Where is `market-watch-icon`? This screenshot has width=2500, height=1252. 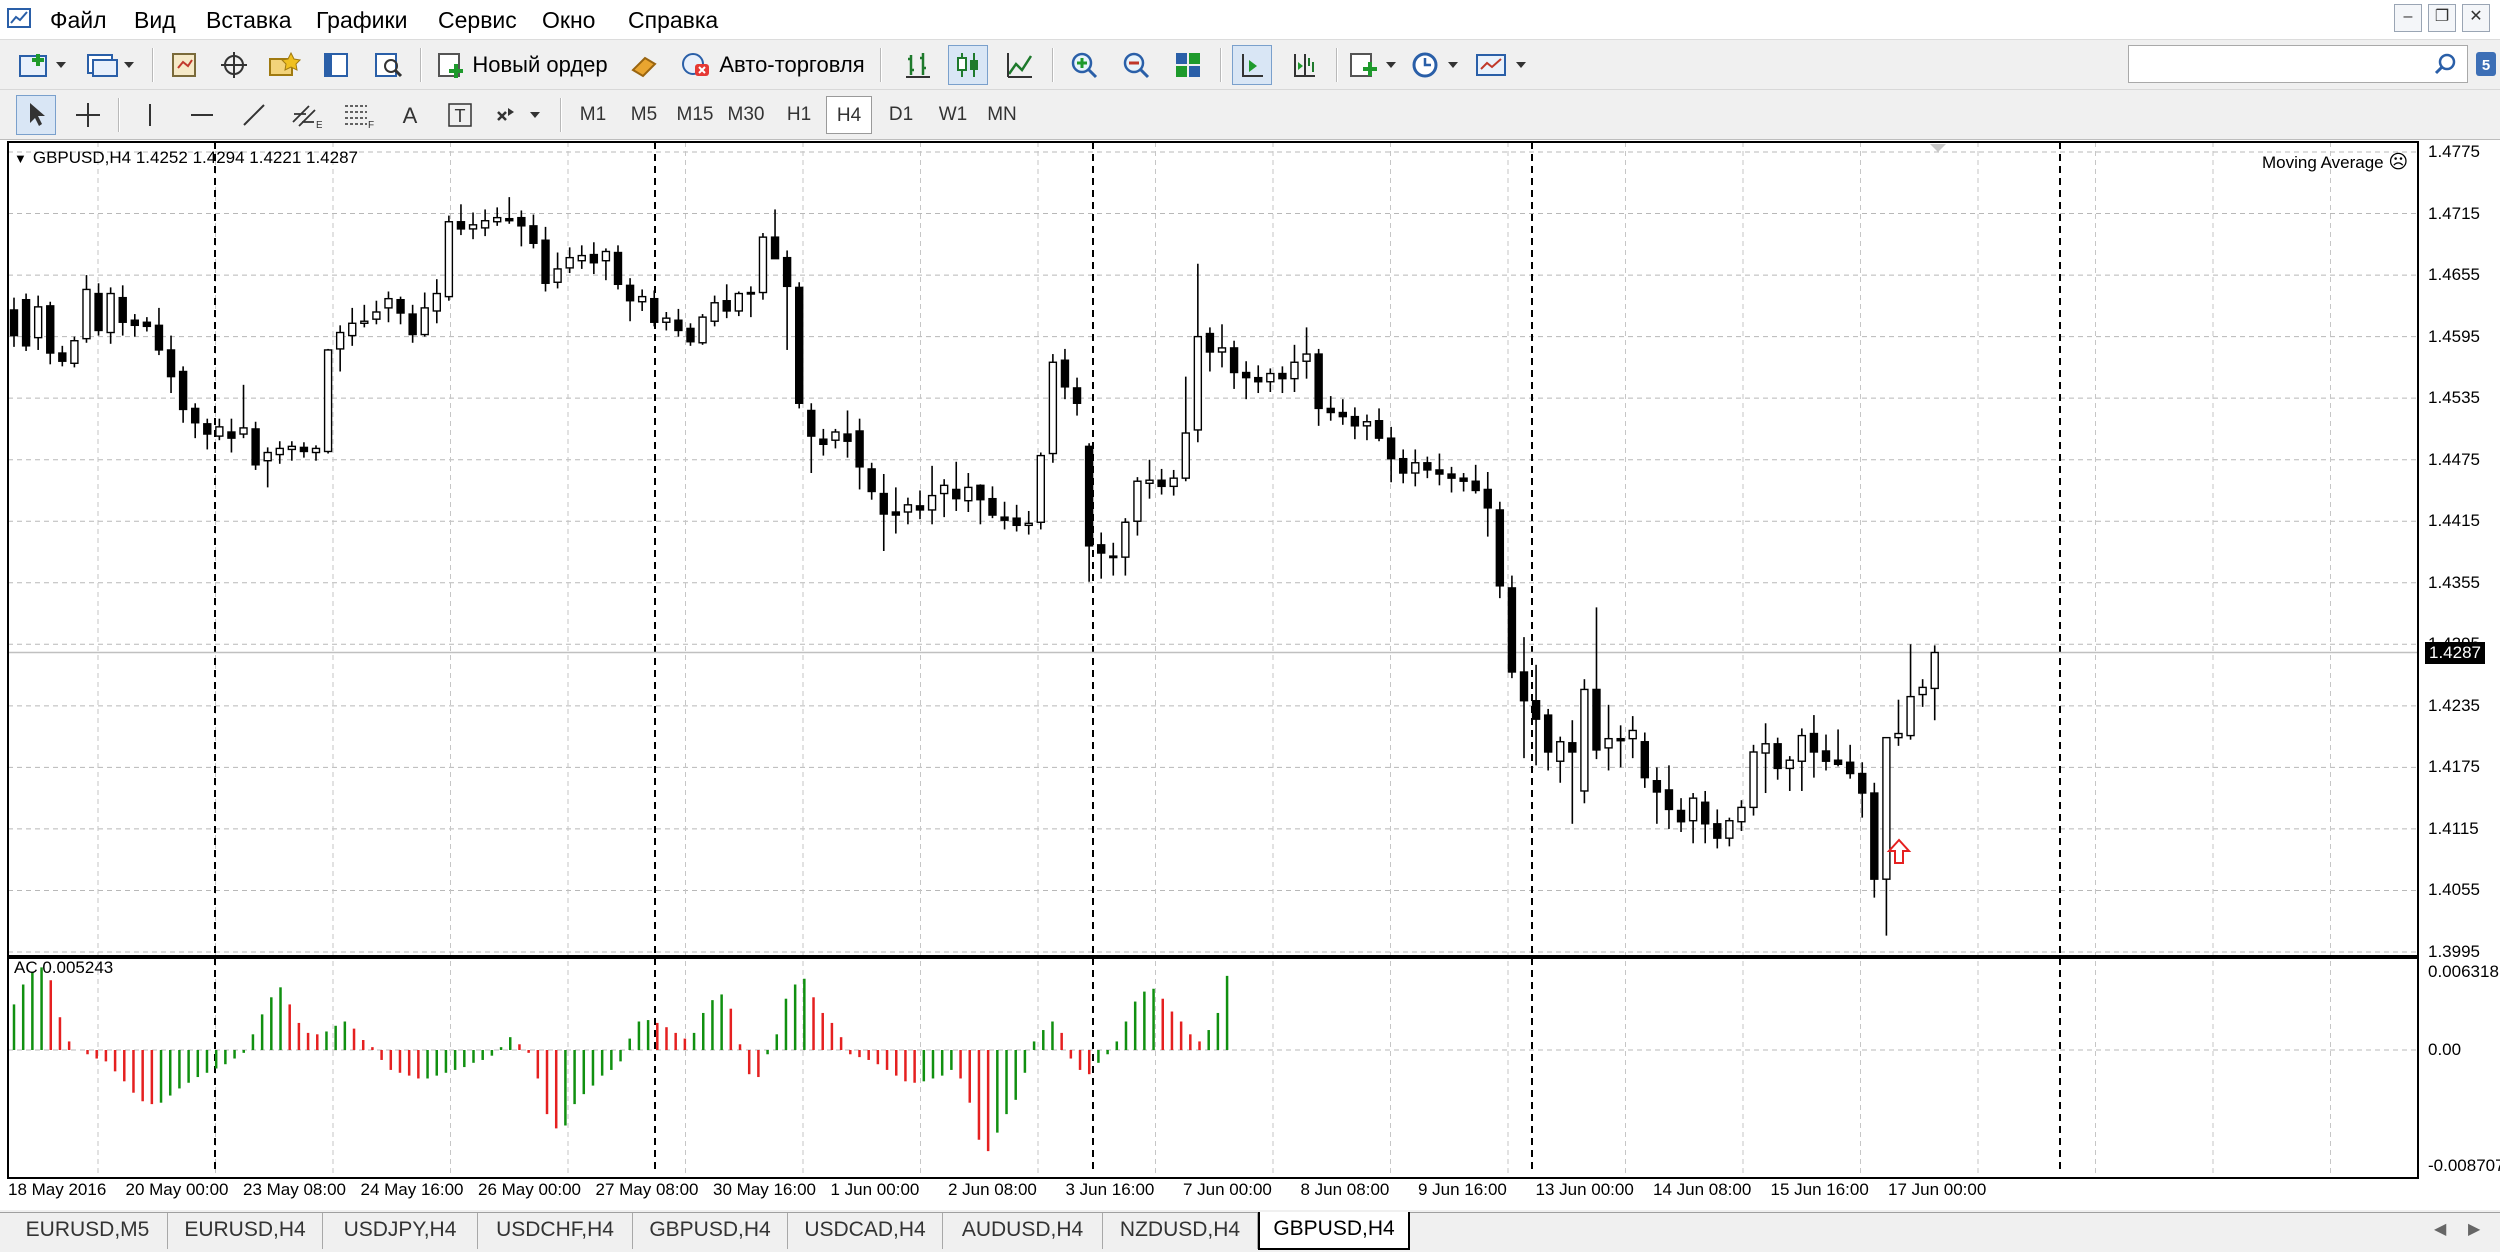
market-watch-icon is located at coordinates (184, 65).